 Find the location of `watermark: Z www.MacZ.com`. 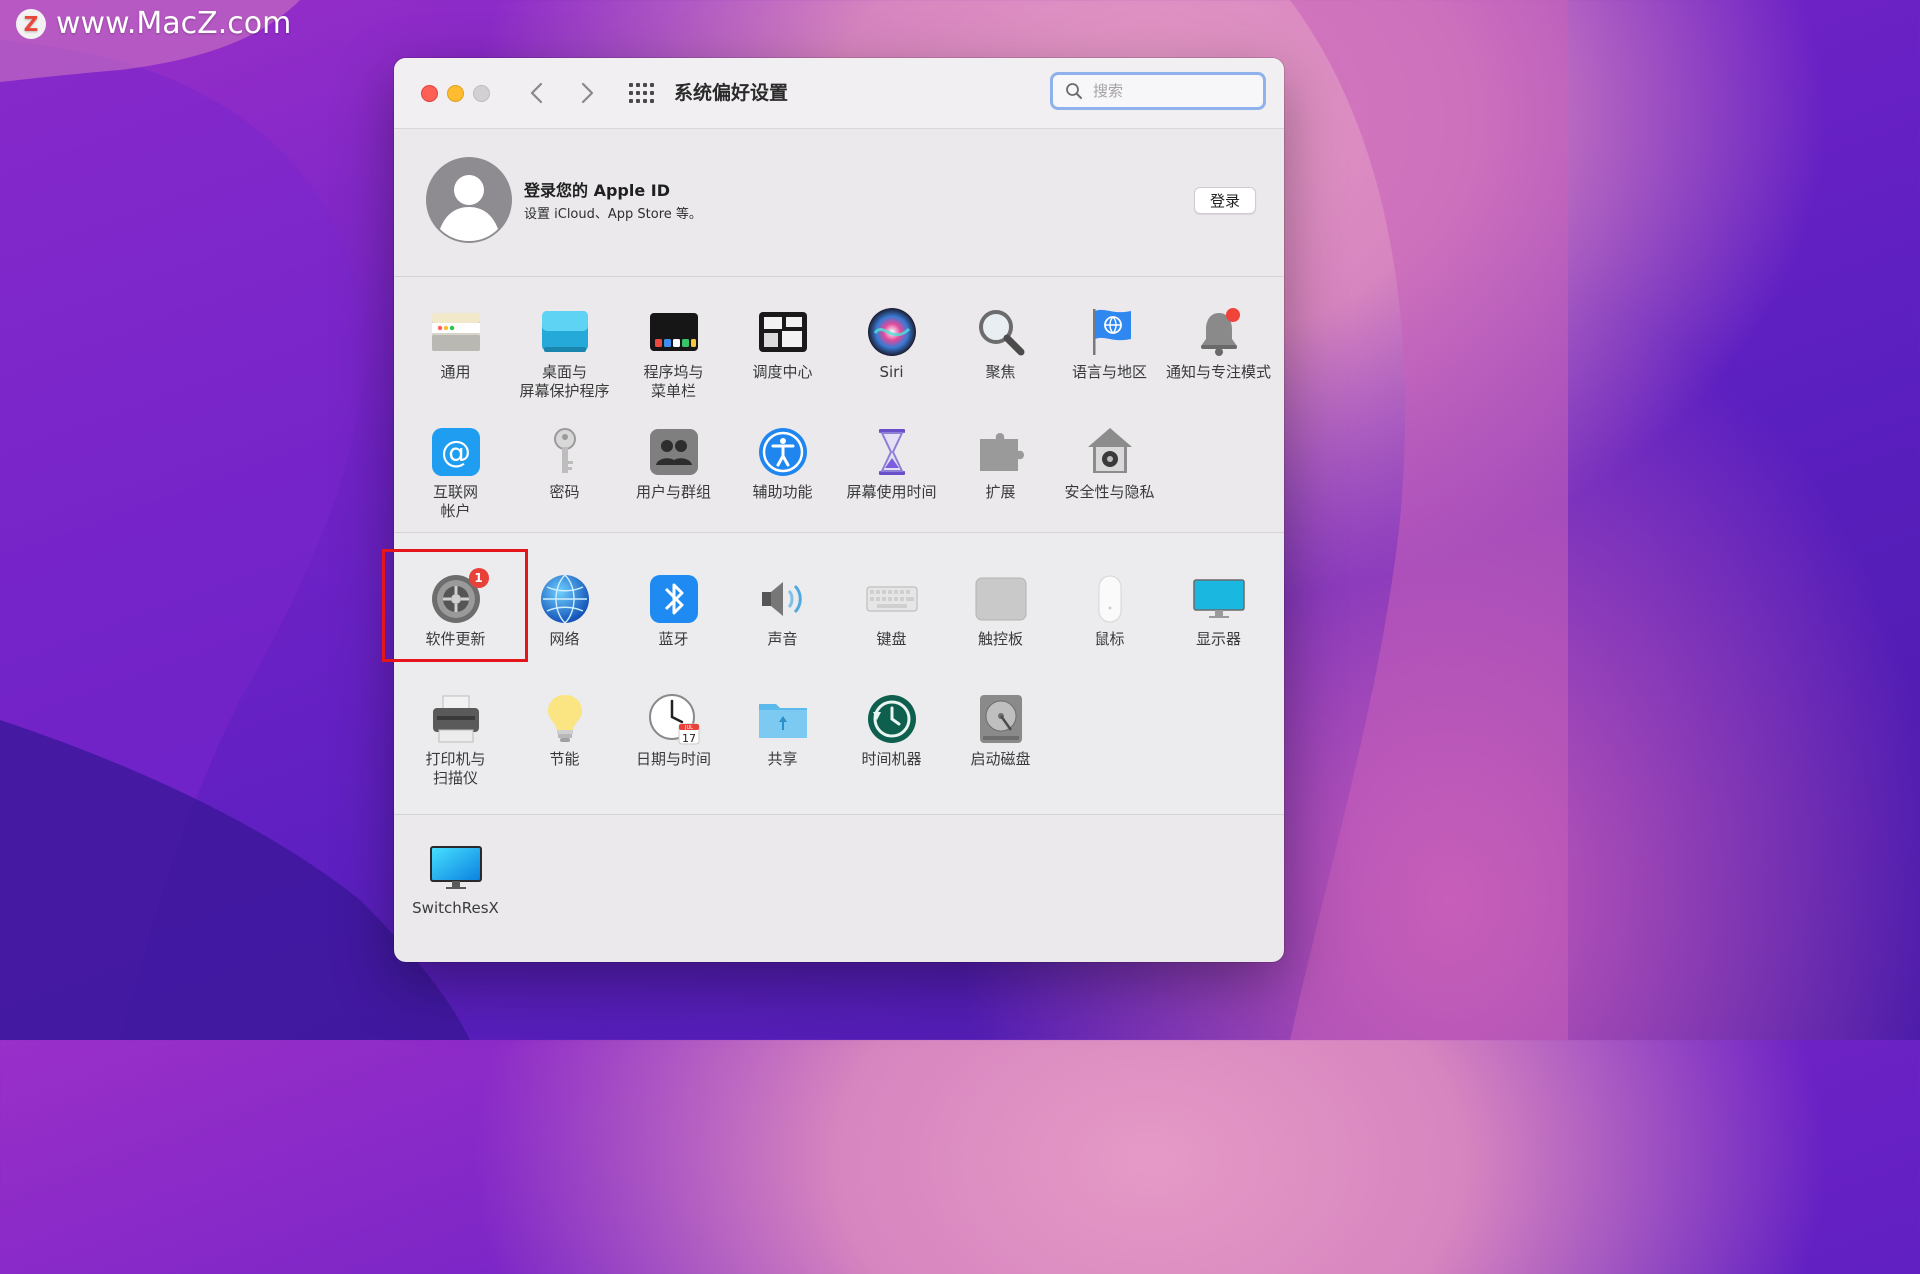

watermark: Z www.MacZ.com is located at coordinates (153, 23).